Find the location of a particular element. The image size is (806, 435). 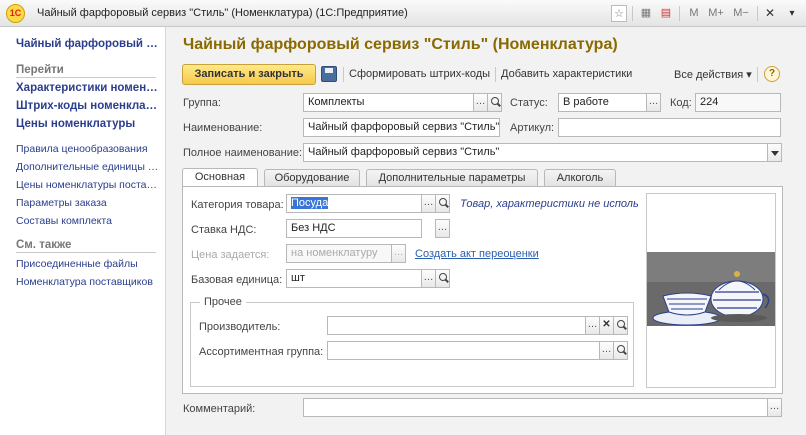

clear-icon: ✕ is located at coordinates (606, 325).